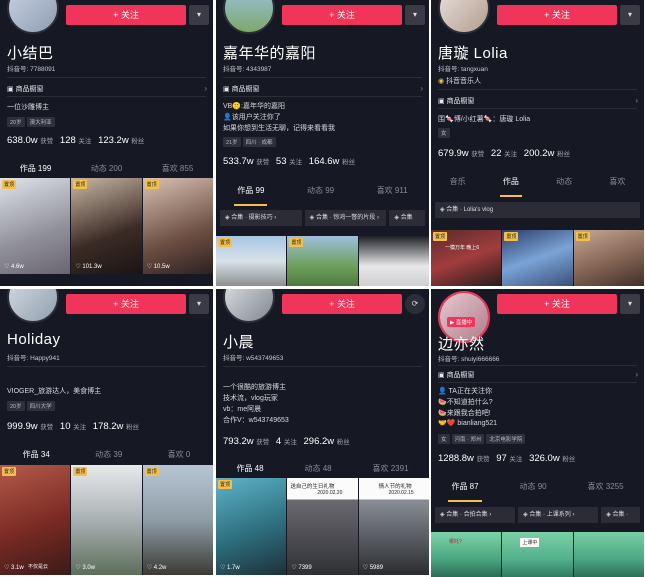 The height and width of the screenshot is (577, 645). Describe the element at coordinates (391, 471) in the screenshot. I see `tab-likes: 喜欢 2391` at that location.